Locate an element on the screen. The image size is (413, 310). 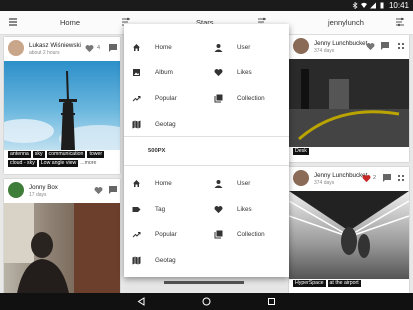
street-illustration is located at coordinates (349, 108).